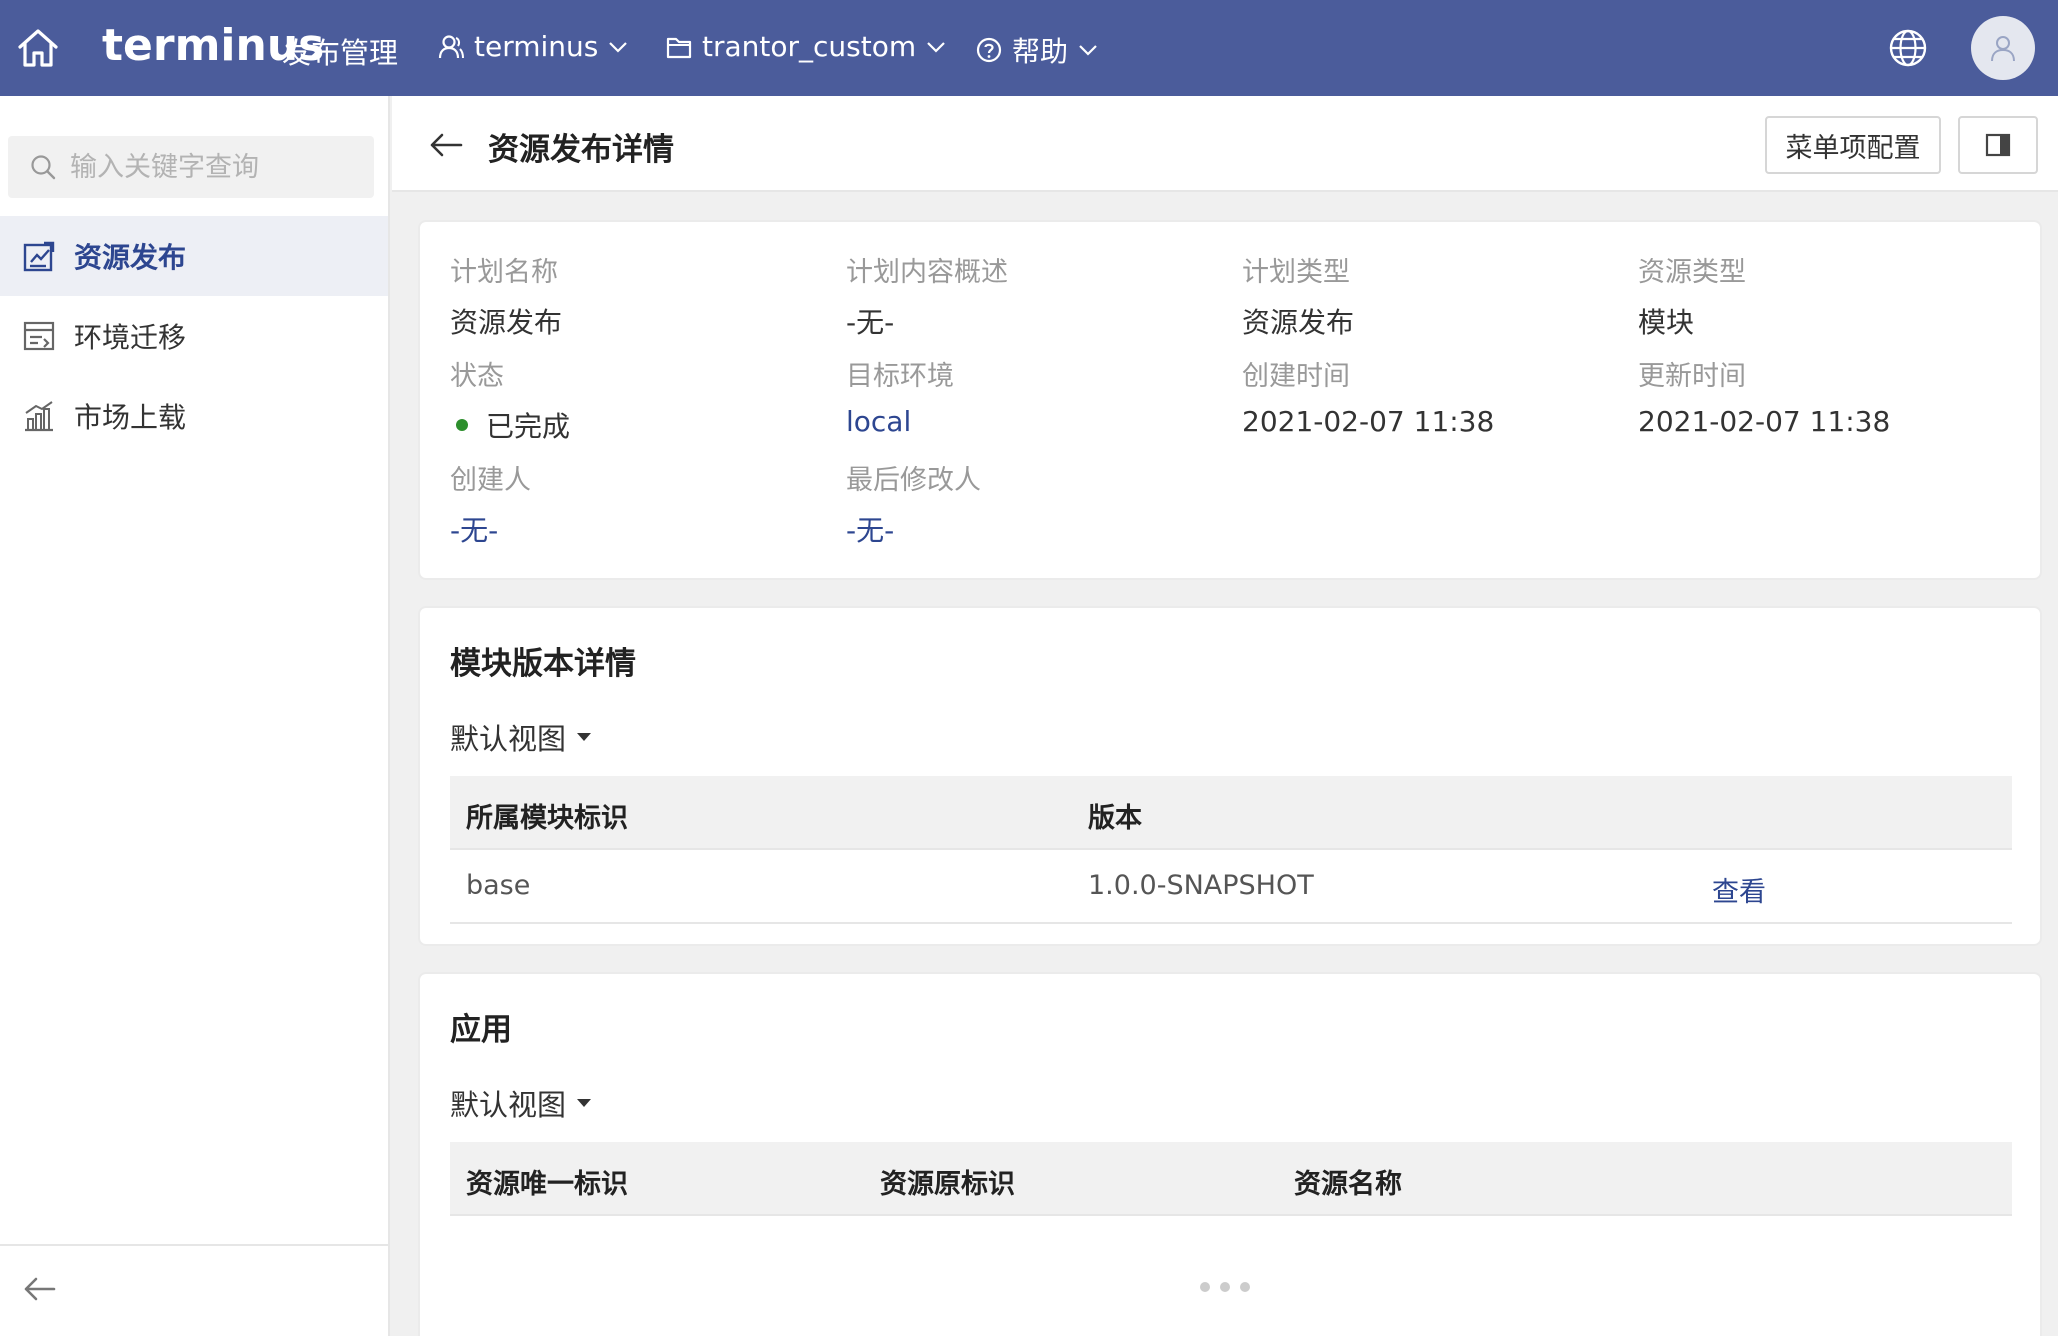 The width and height of the screenshot is (2058, 1336). Describe the element at coordinates (490, 529) in the screenshot. I see `creator-link: -无-` at that location.